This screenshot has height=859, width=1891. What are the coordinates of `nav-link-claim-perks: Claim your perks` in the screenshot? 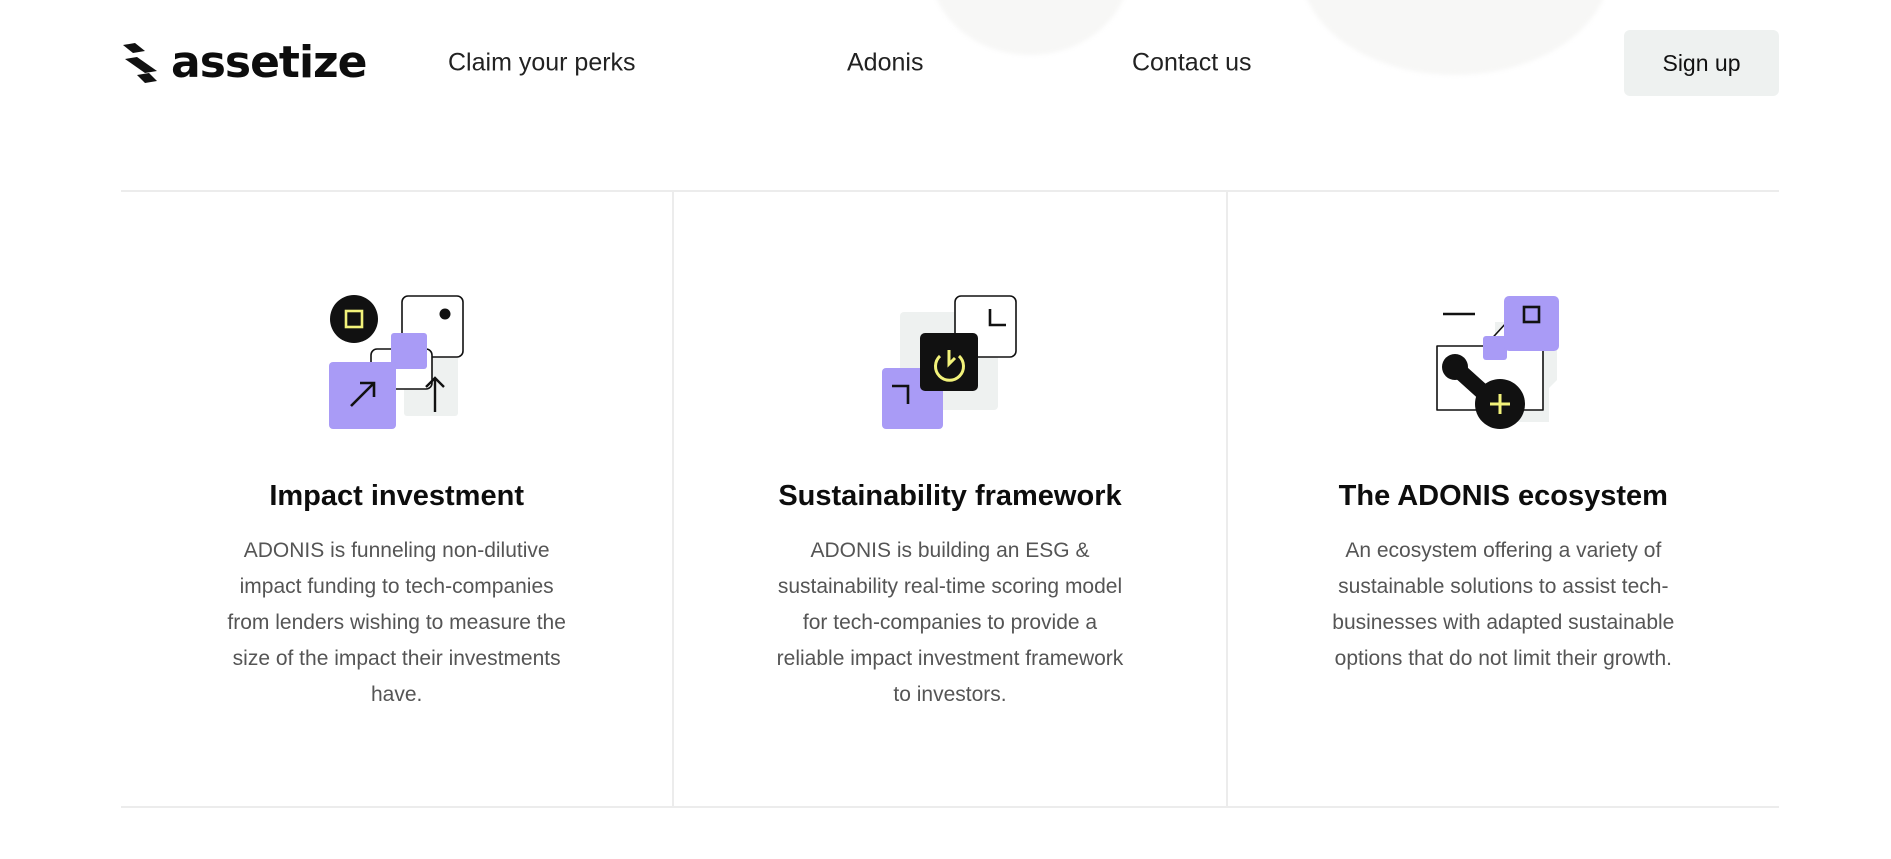 It's located at (542, 63).